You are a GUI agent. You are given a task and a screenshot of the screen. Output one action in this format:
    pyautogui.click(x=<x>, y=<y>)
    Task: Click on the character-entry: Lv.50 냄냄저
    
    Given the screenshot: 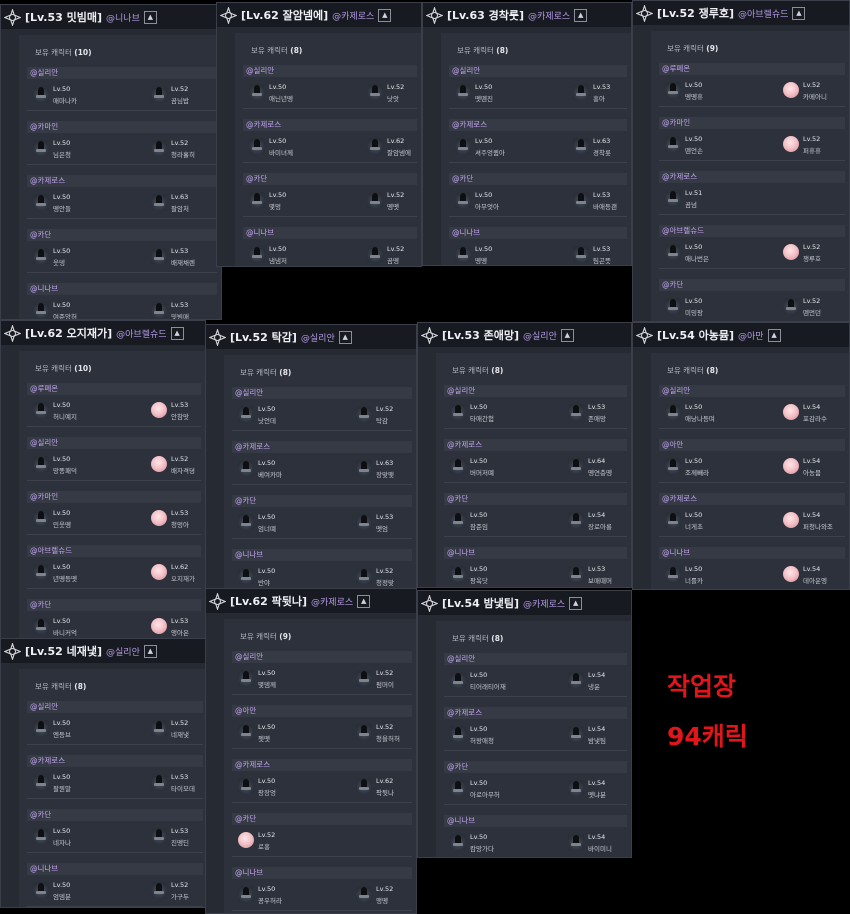 What is the action you would take?
    pyautogui.click(x=299, y=254)
    